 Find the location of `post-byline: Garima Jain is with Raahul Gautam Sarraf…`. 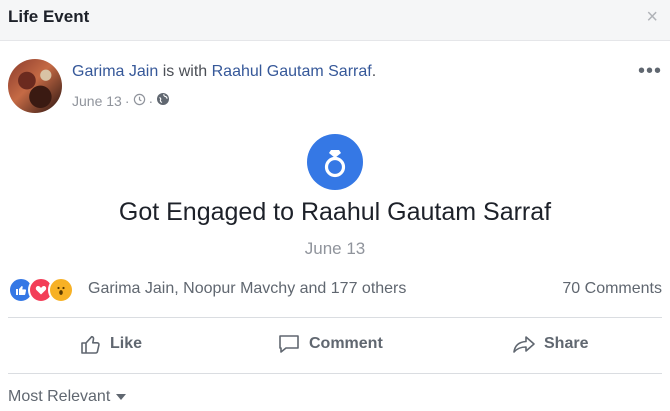

post-byline: Garima Jain is with Raahul Gautam Sarraf… is located at coordinates (224, 72).